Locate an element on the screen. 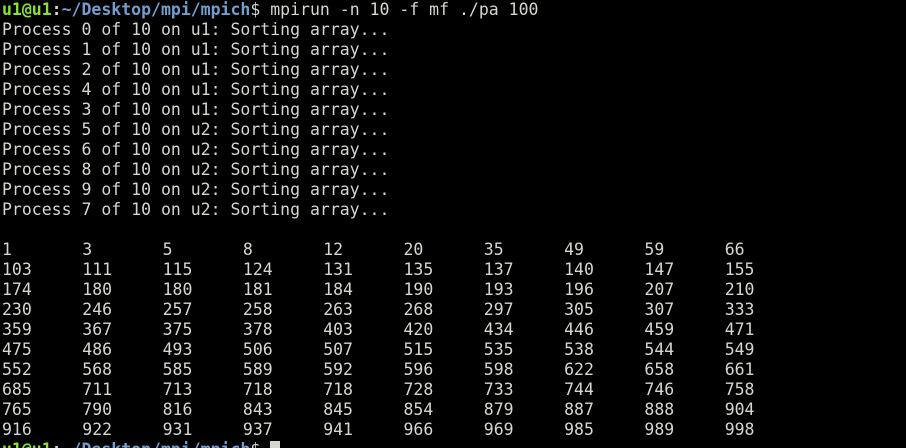 This screenshot has width=906, height=448. table-cell: 589 is located at coordinates (257, 369).